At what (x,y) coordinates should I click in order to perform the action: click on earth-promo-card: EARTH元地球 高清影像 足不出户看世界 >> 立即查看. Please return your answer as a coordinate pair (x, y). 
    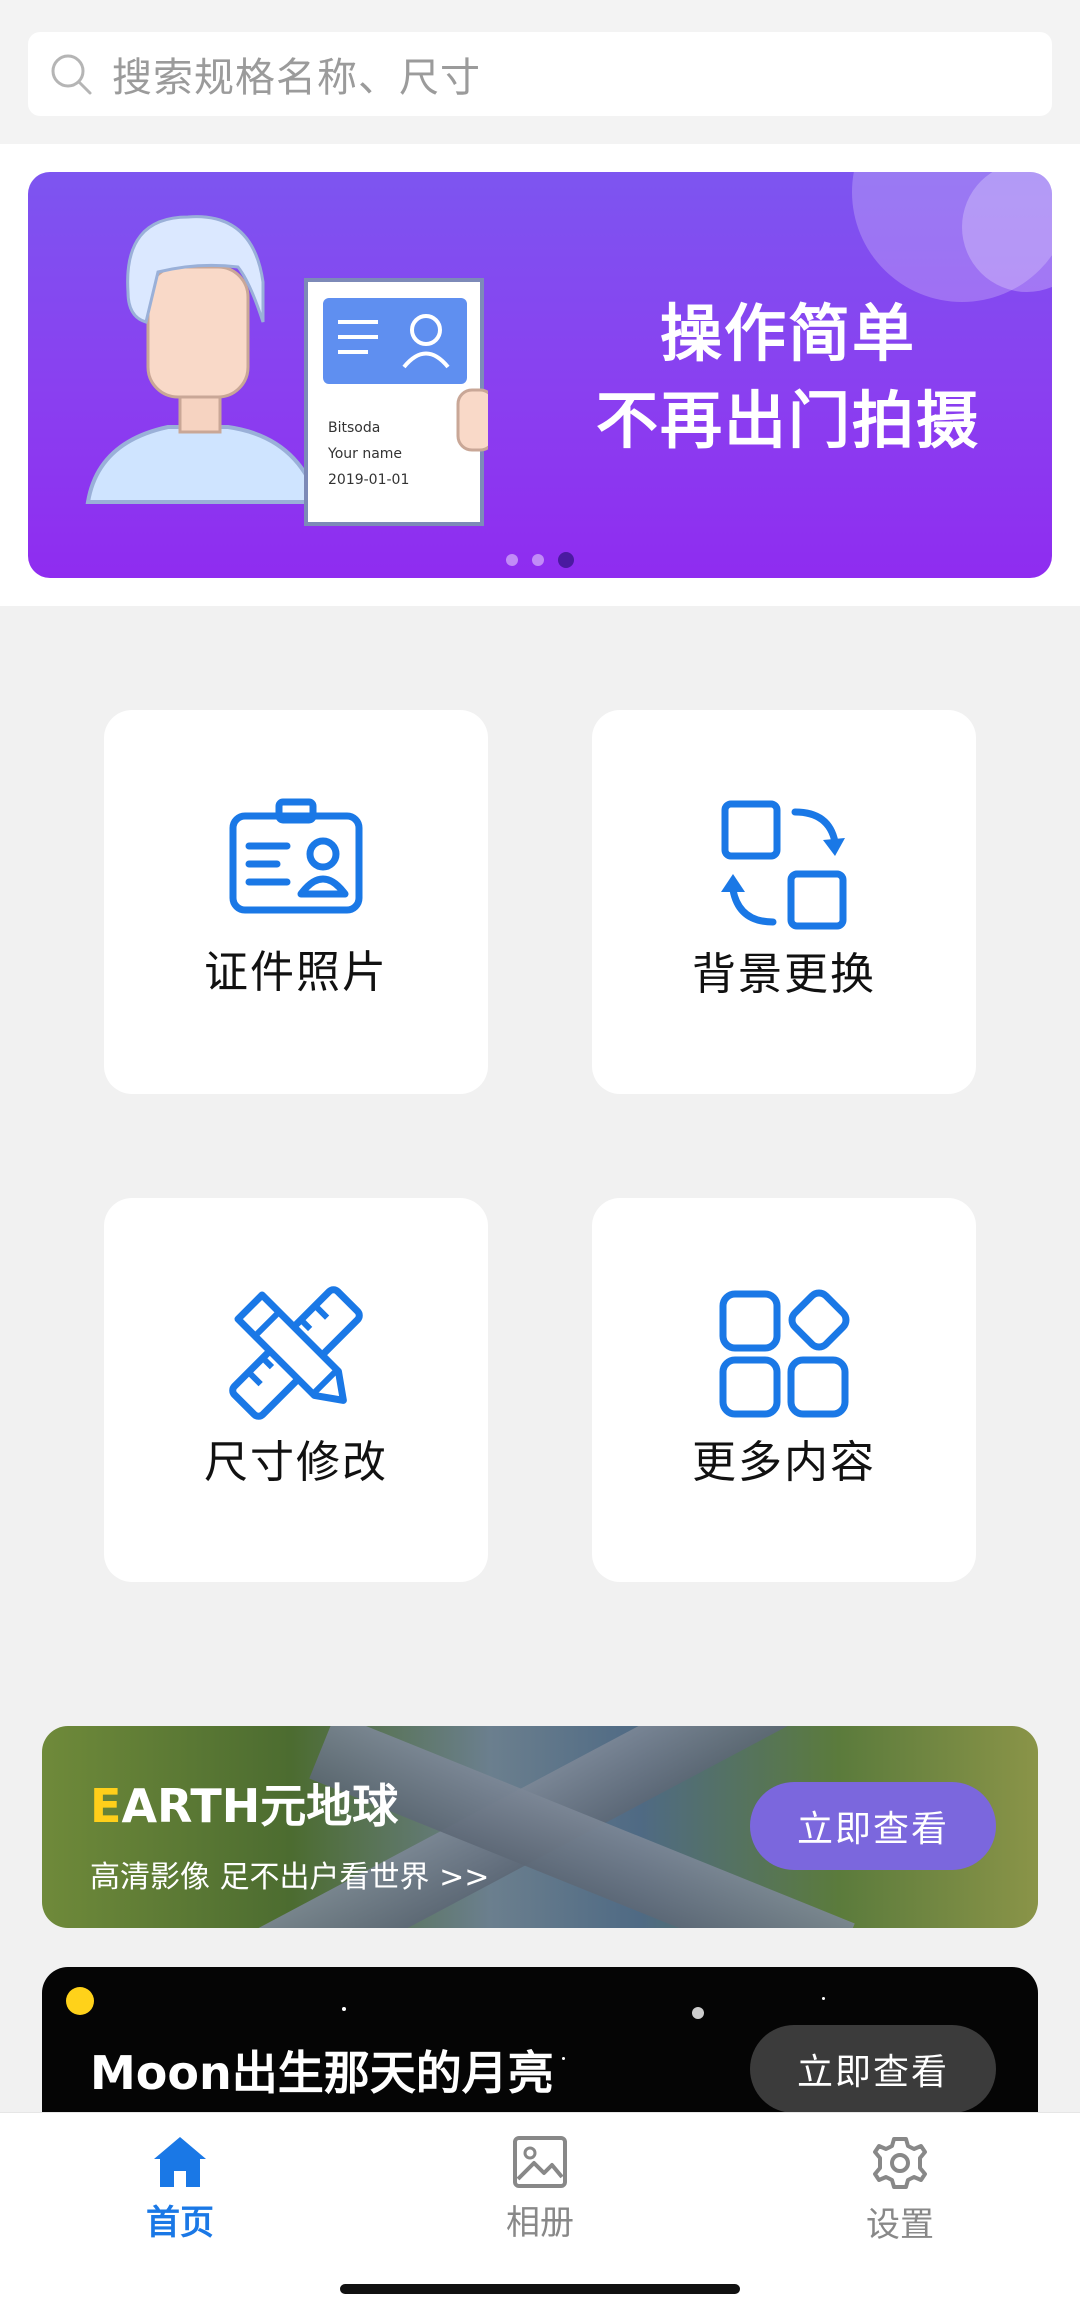
    Looking at the image, I should click on (540, 1827).